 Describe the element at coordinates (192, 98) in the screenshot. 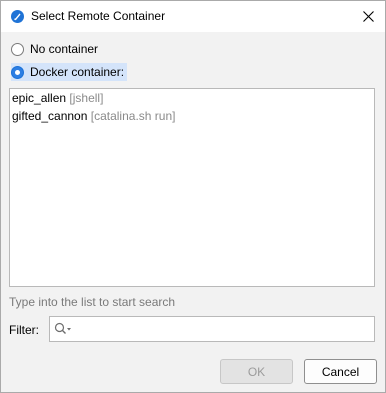

I see `list-item: epic_allen [jshell]` at that location.